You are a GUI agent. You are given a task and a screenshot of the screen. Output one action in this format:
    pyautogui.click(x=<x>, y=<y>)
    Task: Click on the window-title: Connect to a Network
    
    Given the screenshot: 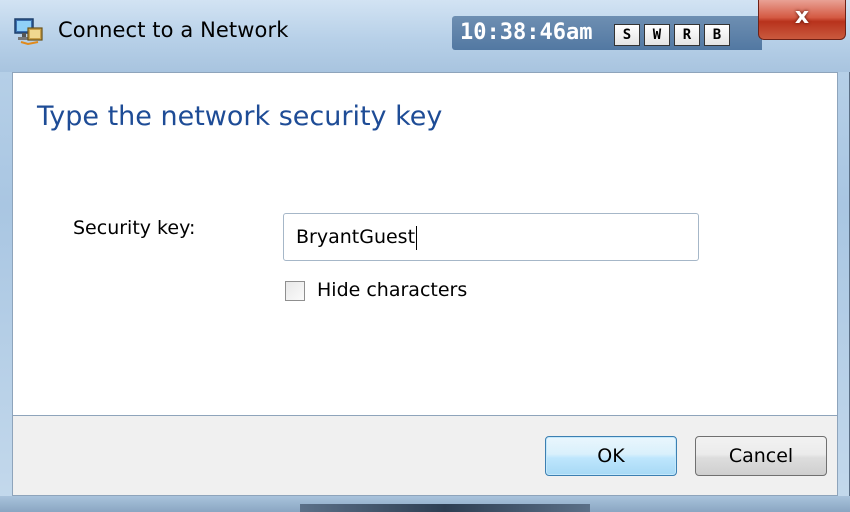 What is the action you would take?
    pyautogui.click(x=173, y=30)
    